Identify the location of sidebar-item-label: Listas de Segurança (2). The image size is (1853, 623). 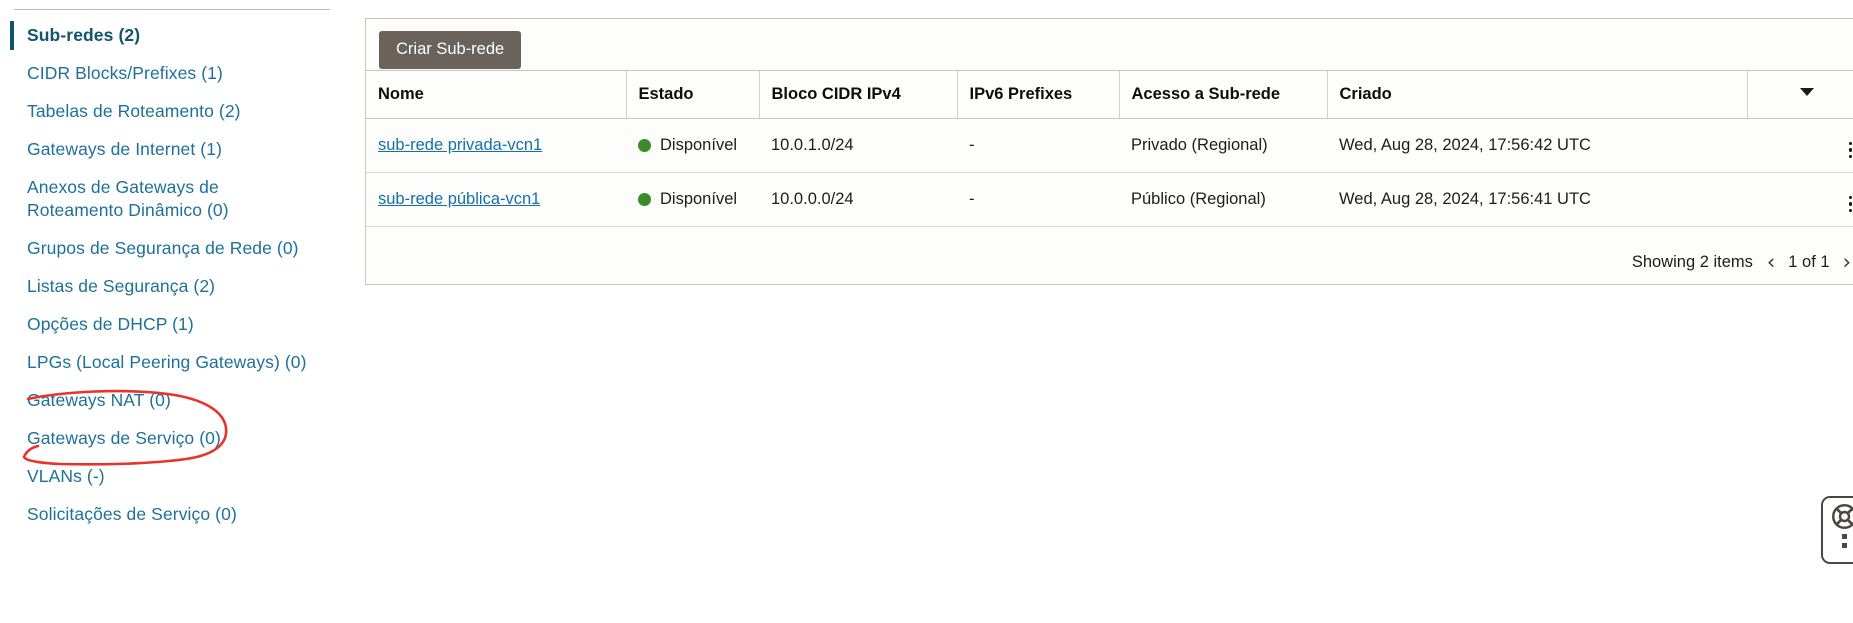
(121, 286).